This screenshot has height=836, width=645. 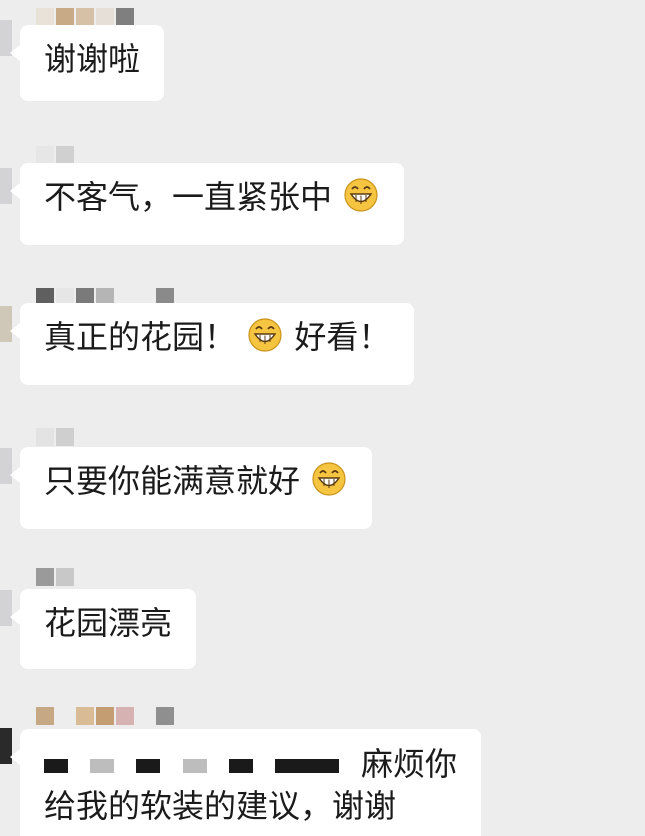 I want to click on message-text: 不客气，一直紧张中, so click(x=188, y=197).